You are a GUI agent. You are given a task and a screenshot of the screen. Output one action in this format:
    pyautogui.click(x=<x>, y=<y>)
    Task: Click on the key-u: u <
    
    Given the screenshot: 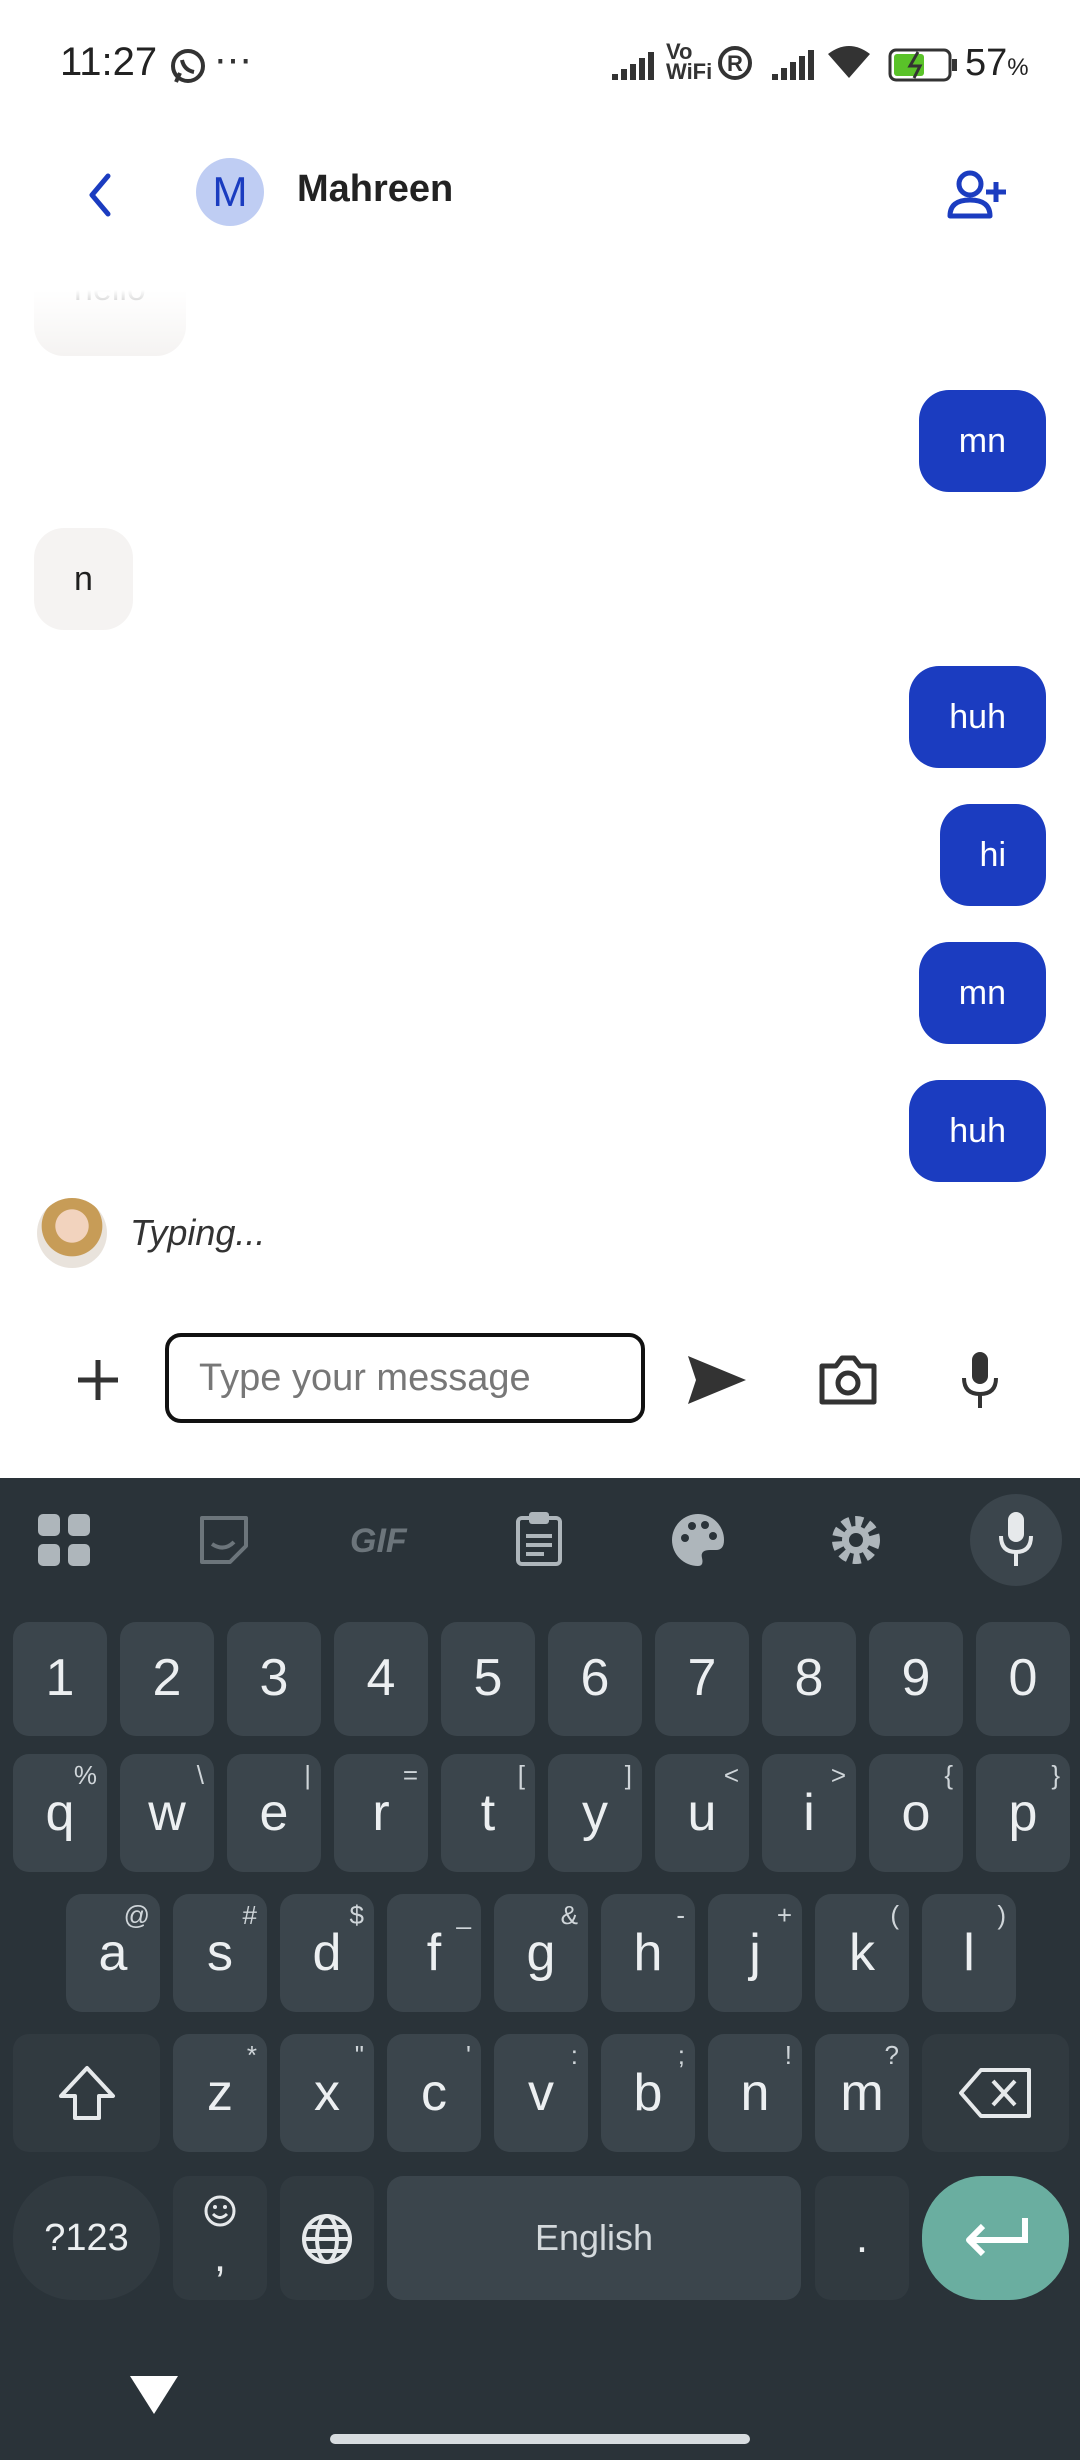 What is the action you would take?
    pyautogui.click(x=702, y=1813)
    